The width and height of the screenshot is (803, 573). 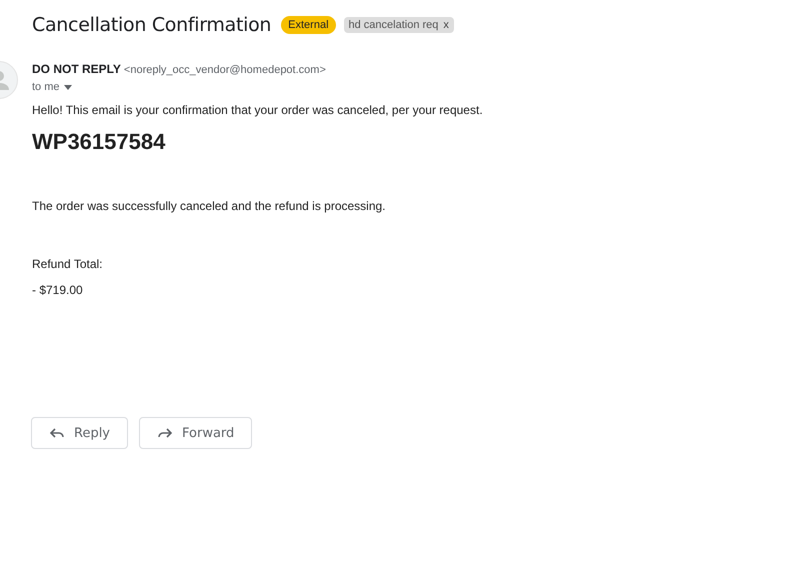 What do you see at coordinates (393, 25) in the screenshot?
I see `label-text: hd cancelation req` at bounding box center [393, 25].